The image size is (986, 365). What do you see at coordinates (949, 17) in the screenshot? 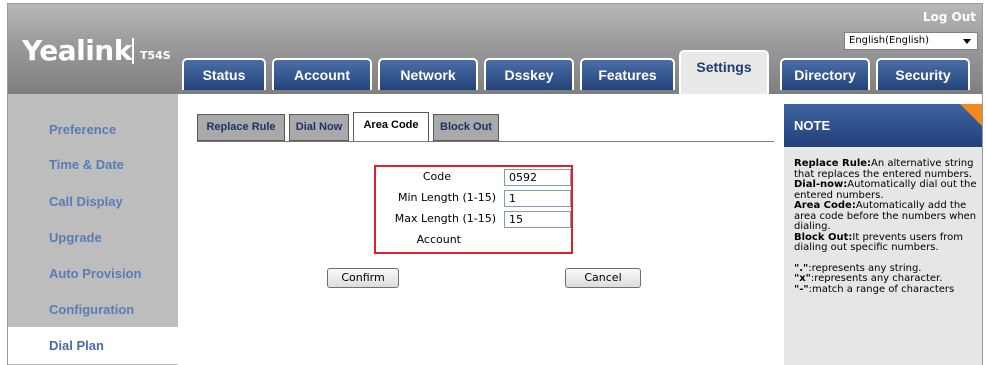
I see `logout-link: Log Out` at bounding box center [949, 17].